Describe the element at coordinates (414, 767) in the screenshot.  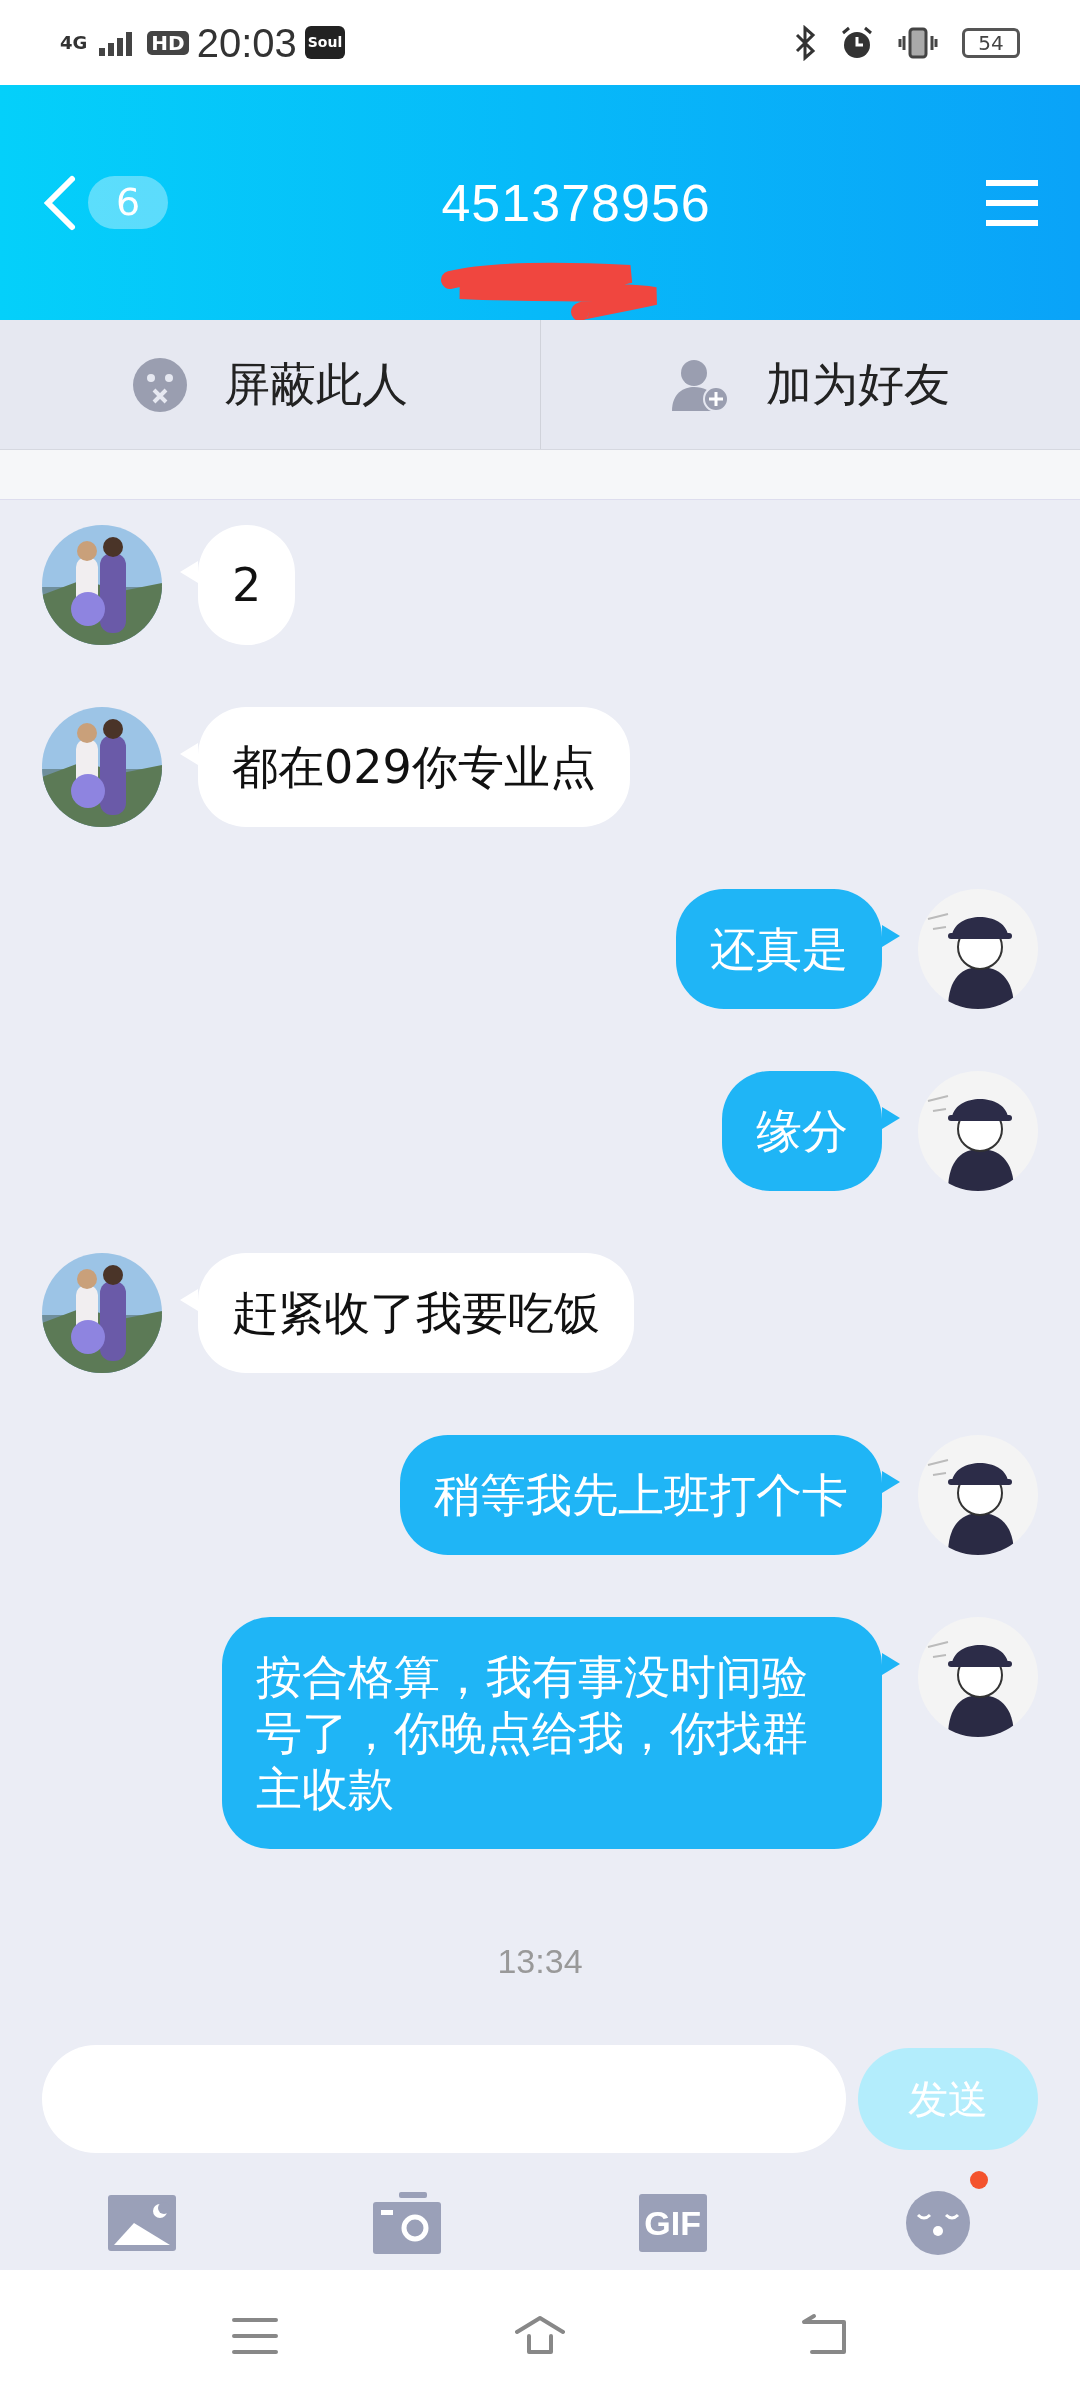
I see `message-bubble: 都在029你专业点` at that location.